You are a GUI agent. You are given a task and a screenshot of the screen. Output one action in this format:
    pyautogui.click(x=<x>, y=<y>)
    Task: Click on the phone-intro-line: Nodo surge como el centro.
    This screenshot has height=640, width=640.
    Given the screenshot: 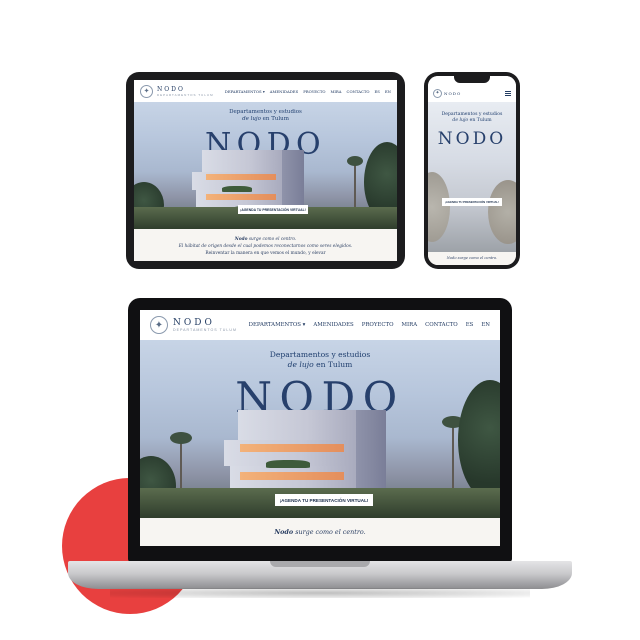 What is the action you would take?
    pyautogui.click(x=472, y=258)
    